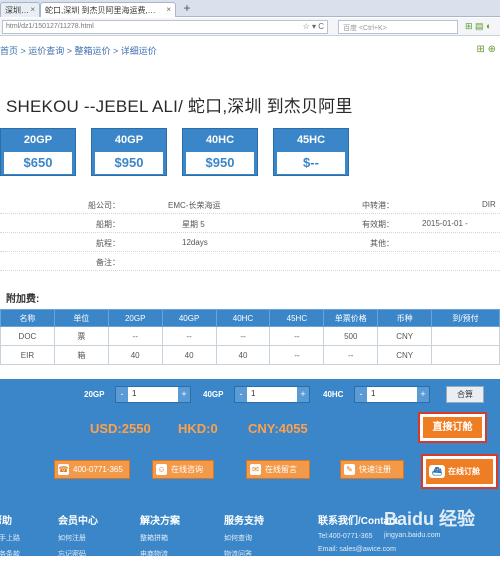 This screenshot has height=565, width=500. Describe the element at coordinates (430, 519) in the screenshot. I see `watermark-text: Baidu 经验` at that location.